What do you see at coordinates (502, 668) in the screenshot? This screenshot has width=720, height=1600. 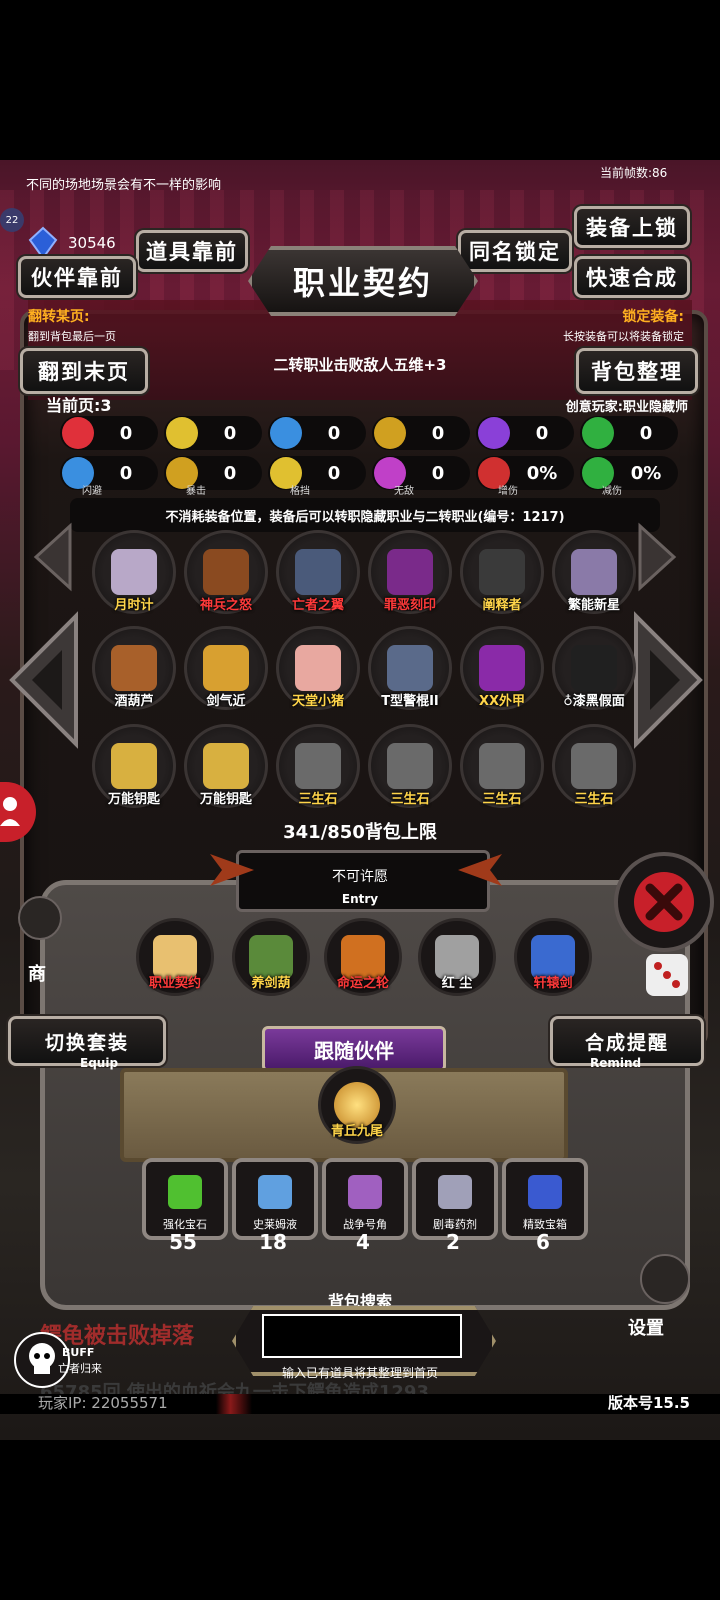 I see `bag-slot: XX外甲` at bounding box center [502, 668].